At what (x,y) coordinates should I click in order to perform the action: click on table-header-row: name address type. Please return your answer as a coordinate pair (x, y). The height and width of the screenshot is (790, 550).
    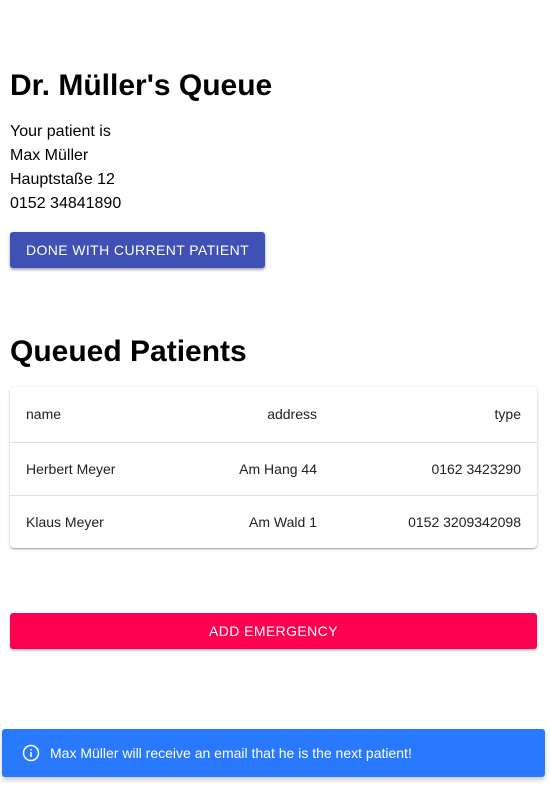
    Looking at the image, I should click on (273, 415).